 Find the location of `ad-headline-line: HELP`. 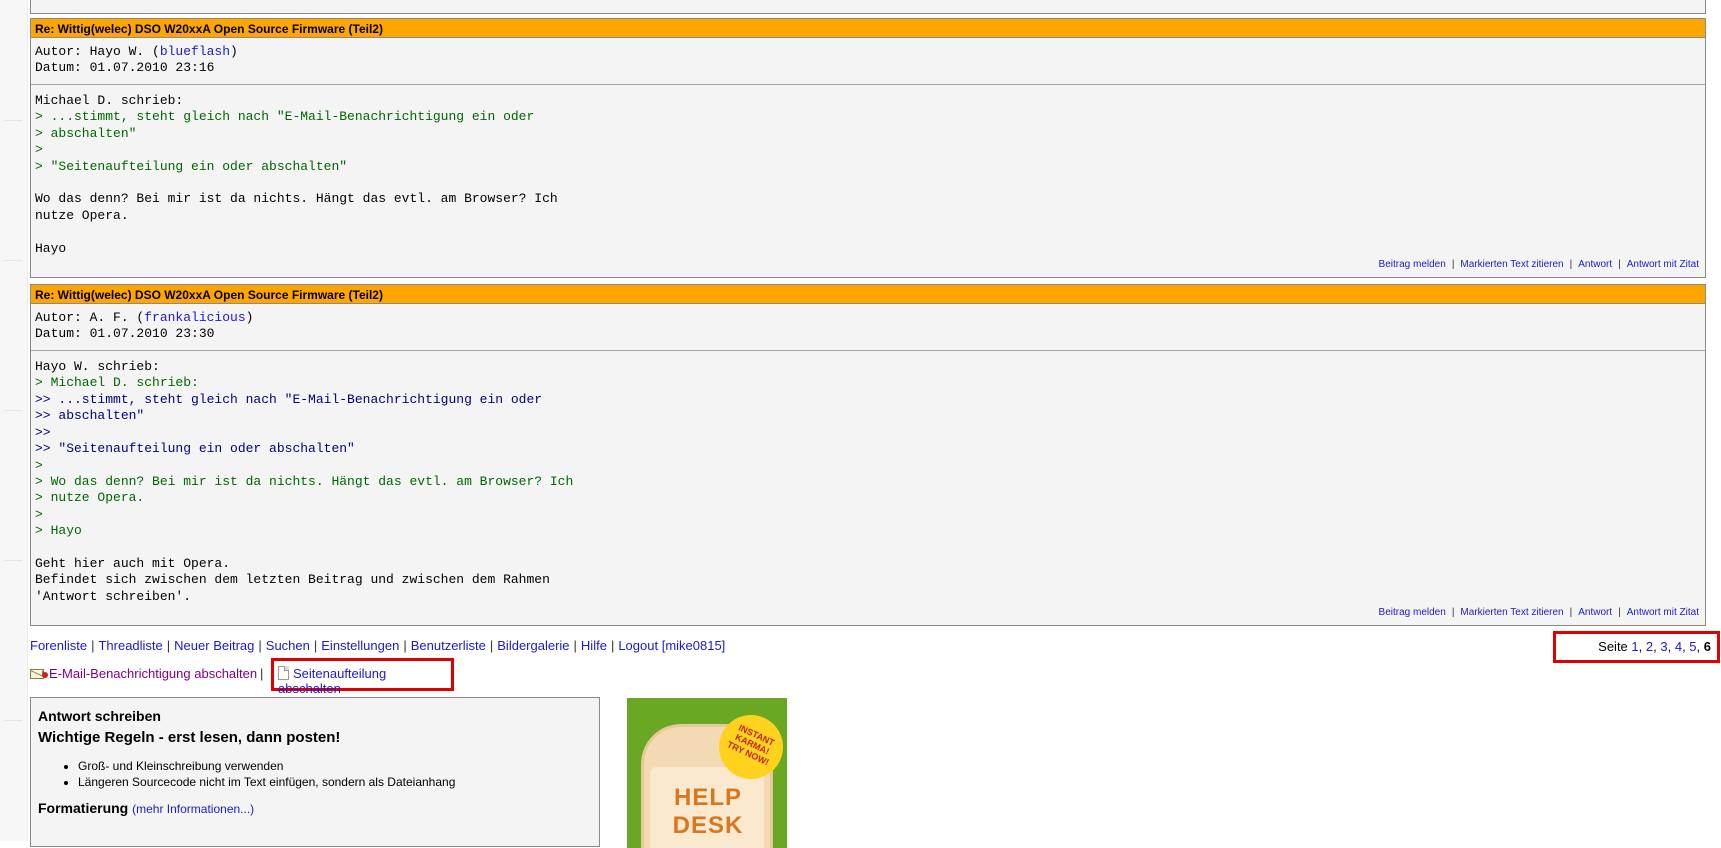

ad-headline-line: HELP is located at coordinates (707, 797).